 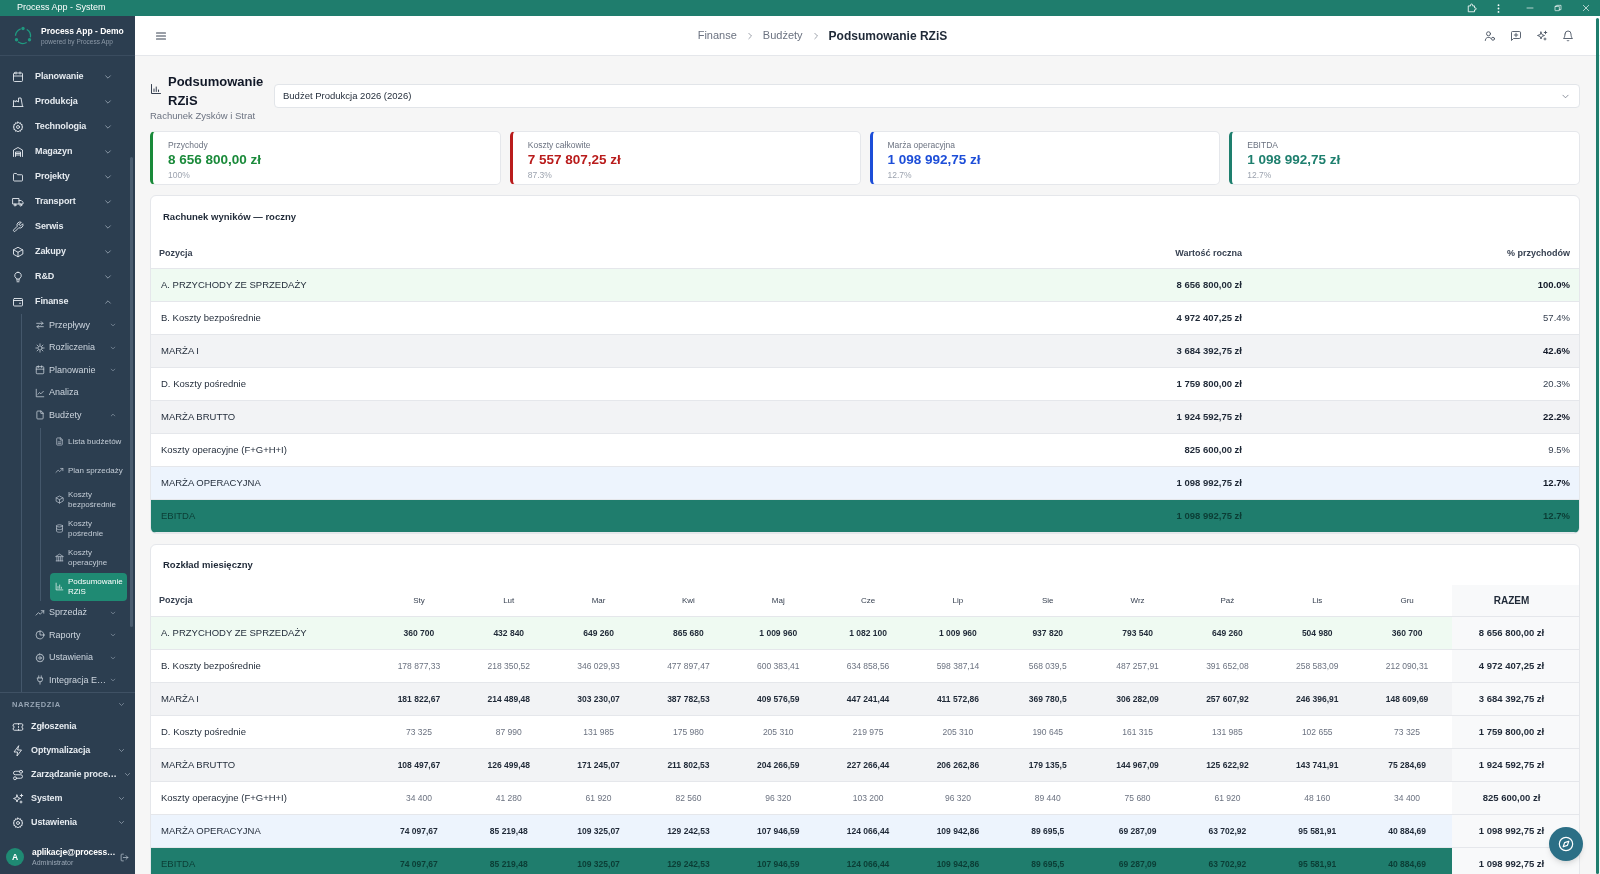 I want to click on table-cell-text: 257 607,92, so click(x=1227, y=699).